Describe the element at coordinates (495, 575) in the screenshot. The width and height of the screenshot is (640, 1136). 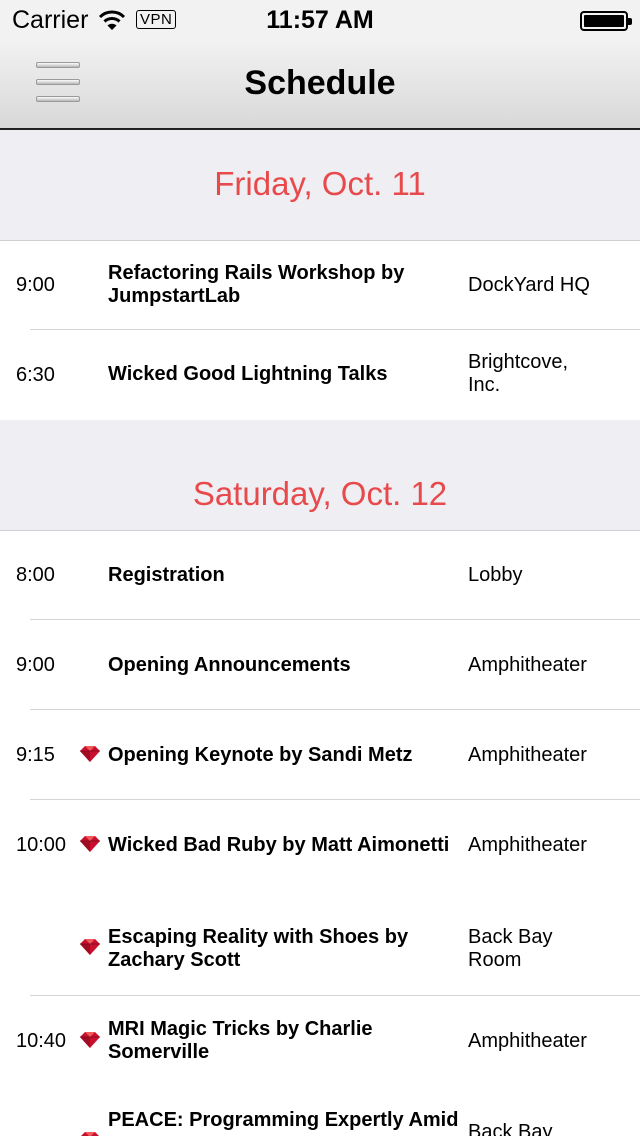
I see `session-location: Lobby` at that location.